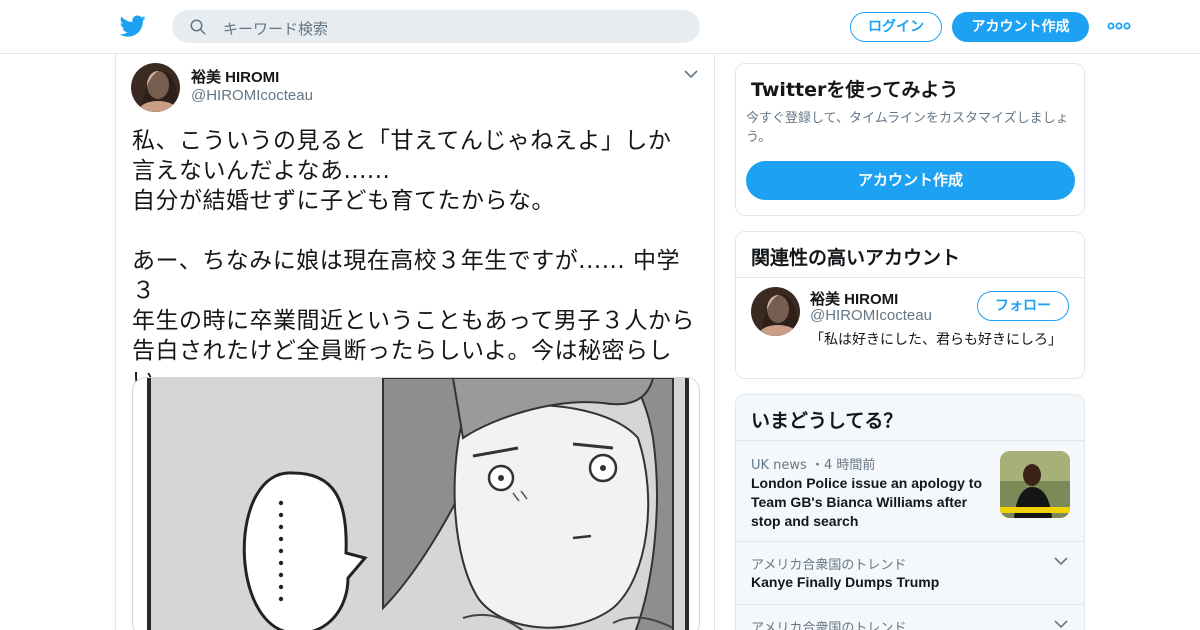 This screenshot has width=1200, height=630. I want to click on trend-item: アメリカ合衆国のトレンド, so click(910, 617).